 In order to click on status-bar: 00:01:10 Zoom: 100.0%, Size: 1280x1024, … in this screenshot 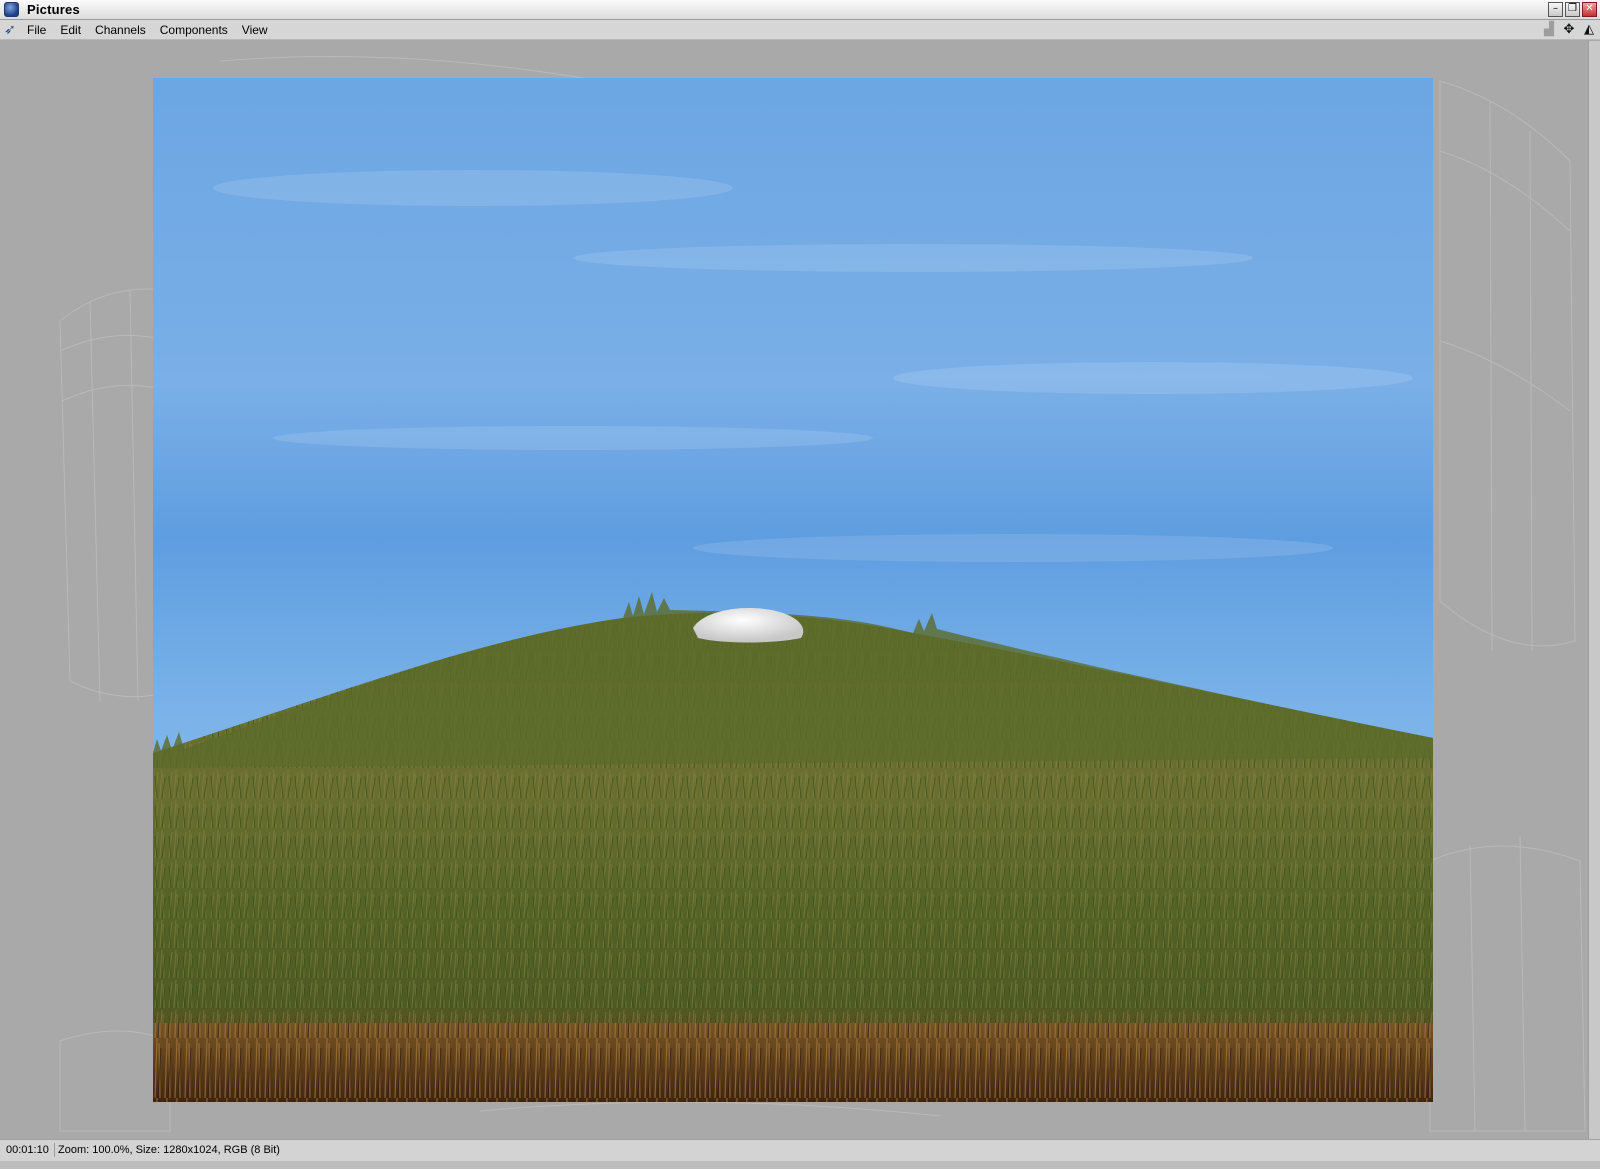, I will do `click(800, 1150)`.